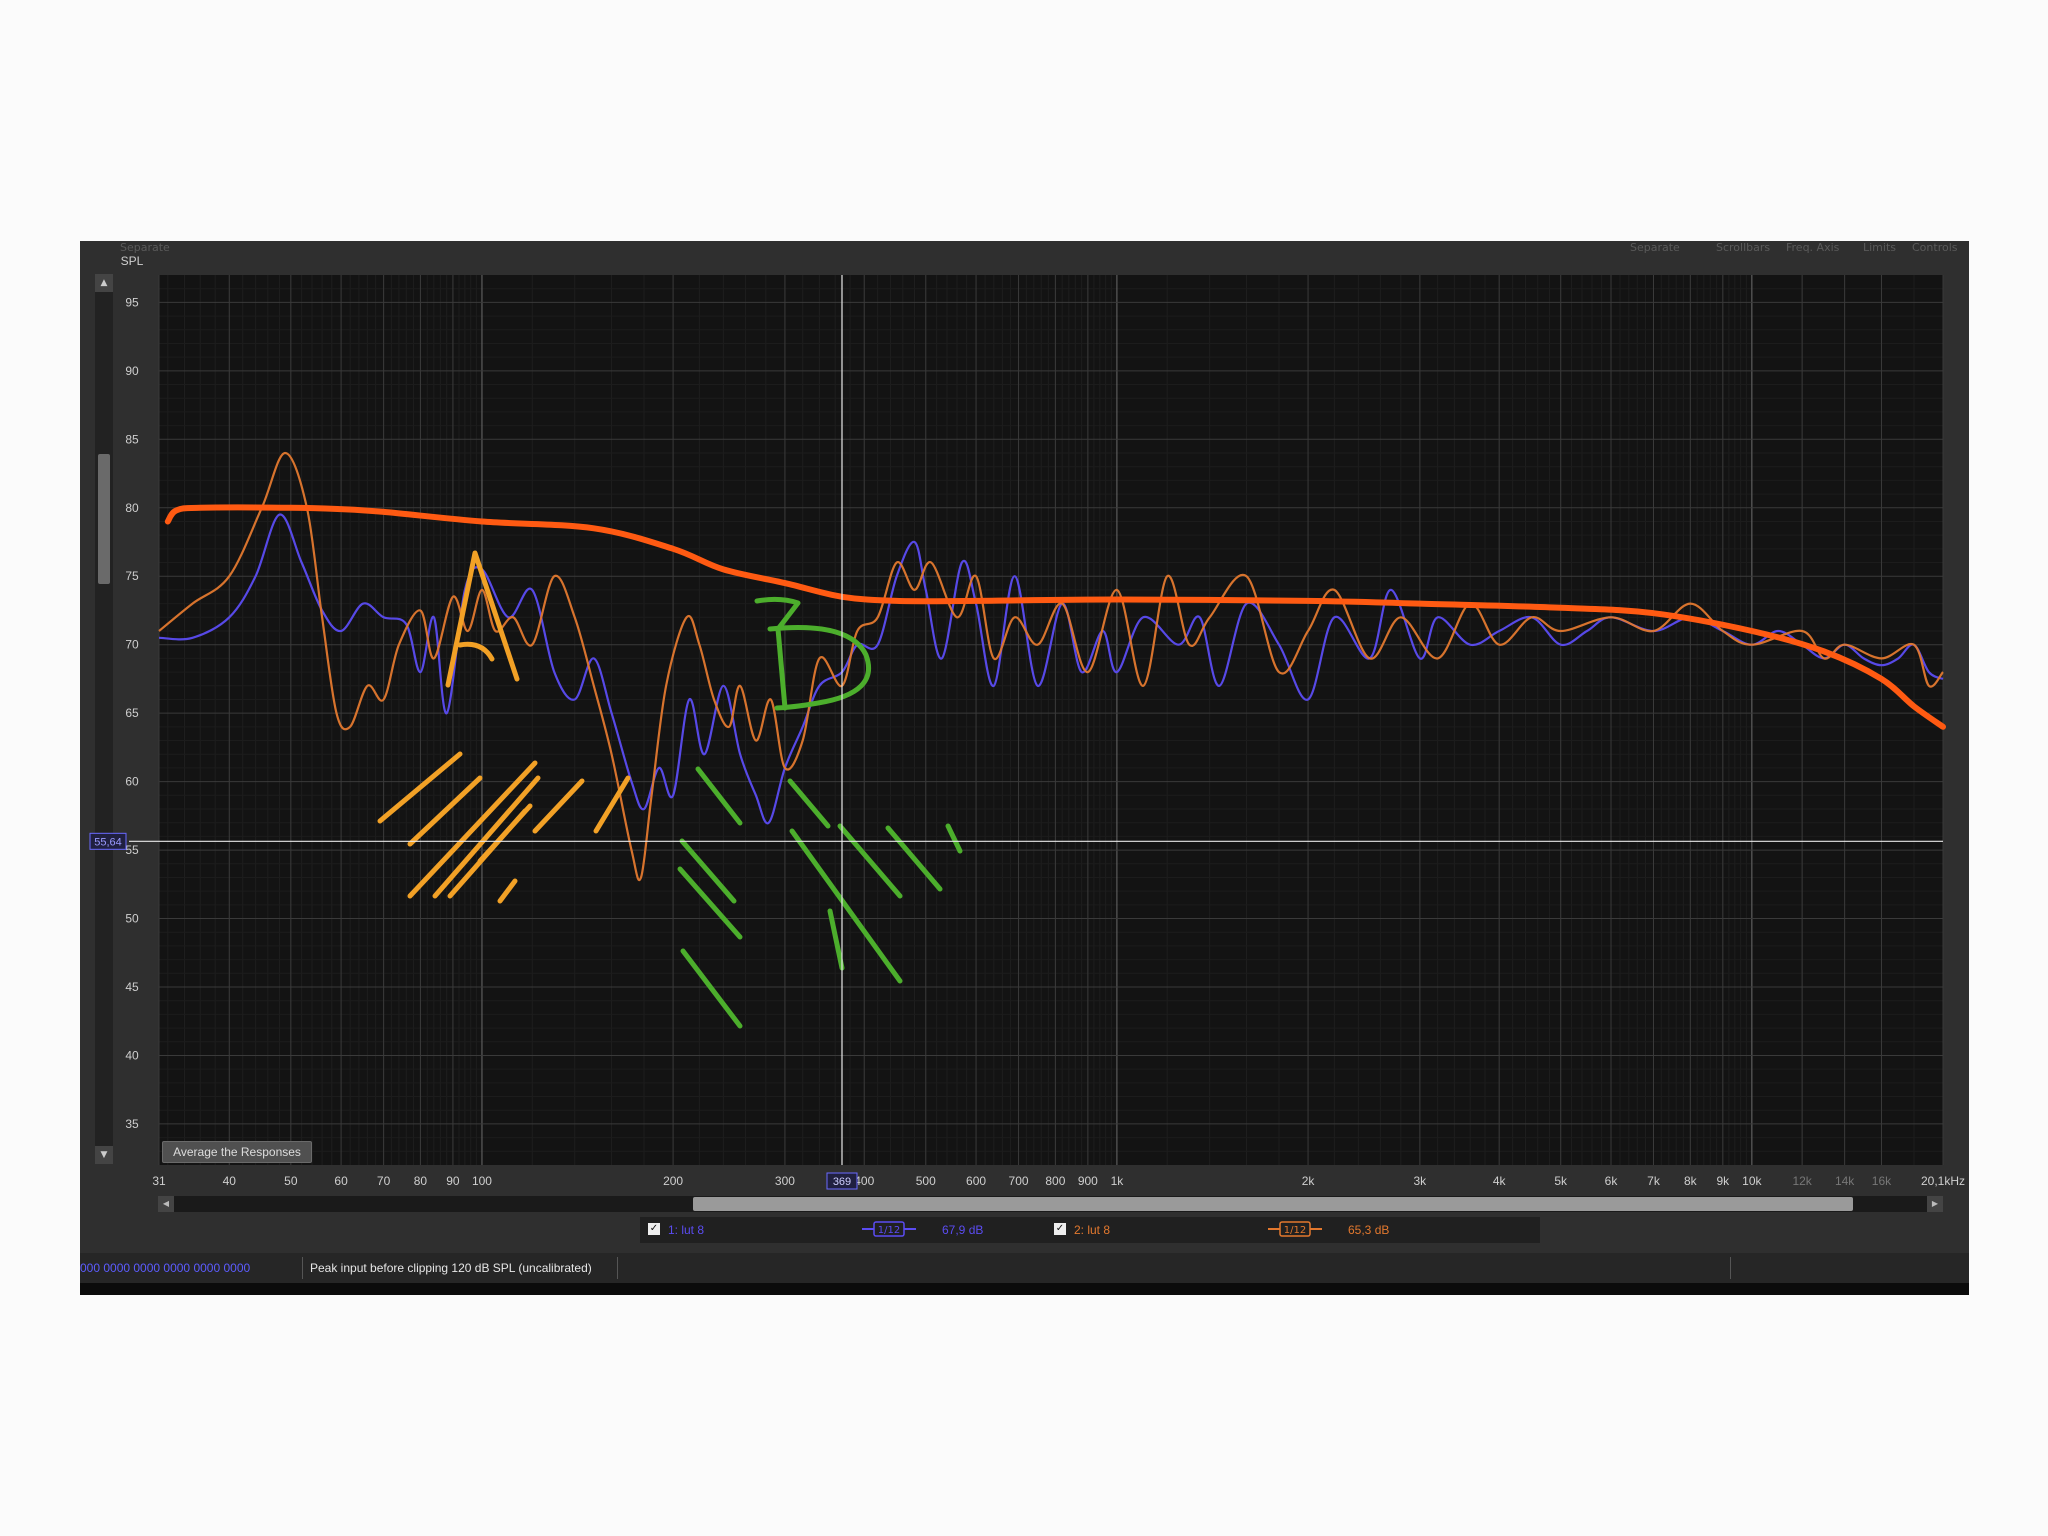 This screenshot has width=2048, height=1536. What do you see at coordinates (1654, 1181) in the screenshot?
I see `x-tick-label: 7k` at bounding box center [1654, 1181].